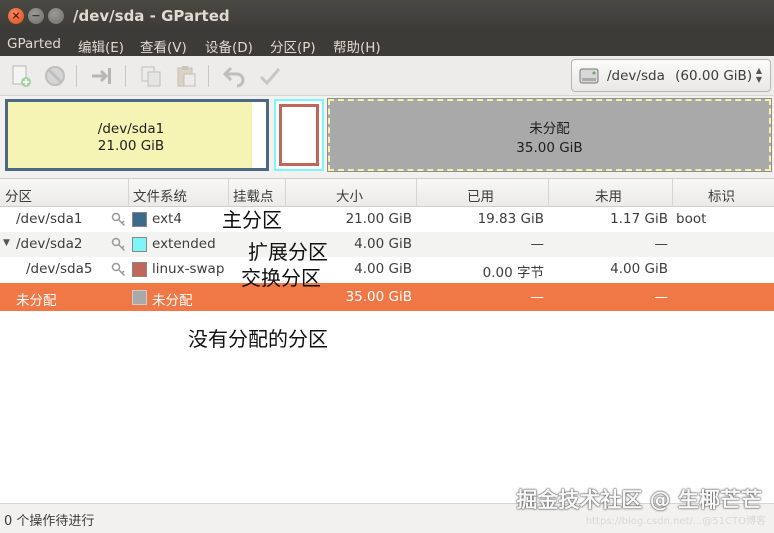 Image resolution: width=774 pixels, height=533 pixels. I want to click on watermark-sub: https://blog.csdn.net/...@51CTO博客, so click(675, 521).